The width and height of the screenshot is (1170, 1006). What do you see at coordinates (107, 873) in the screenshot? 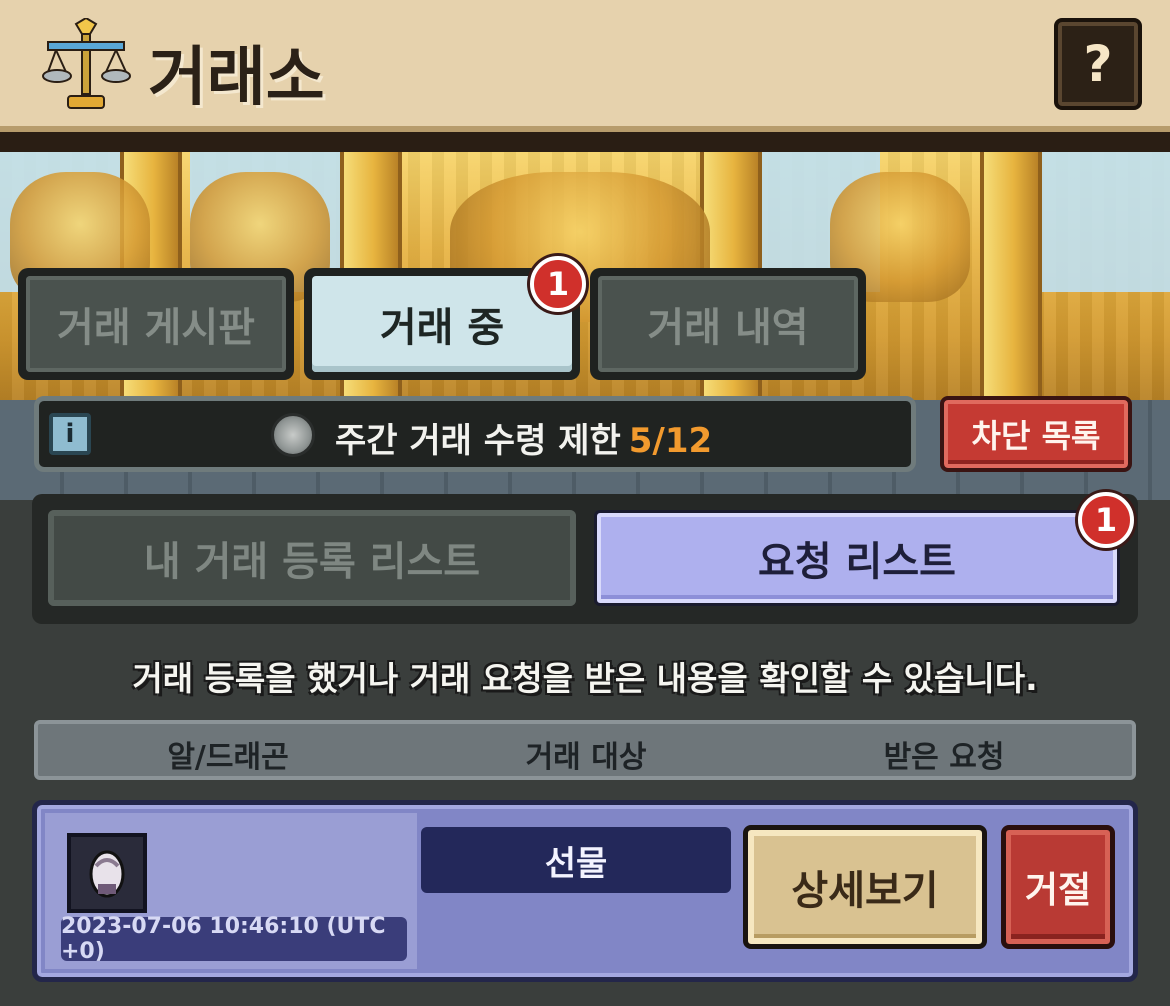
I see `egg-dragon-icon` at bounding box center [107, 873].